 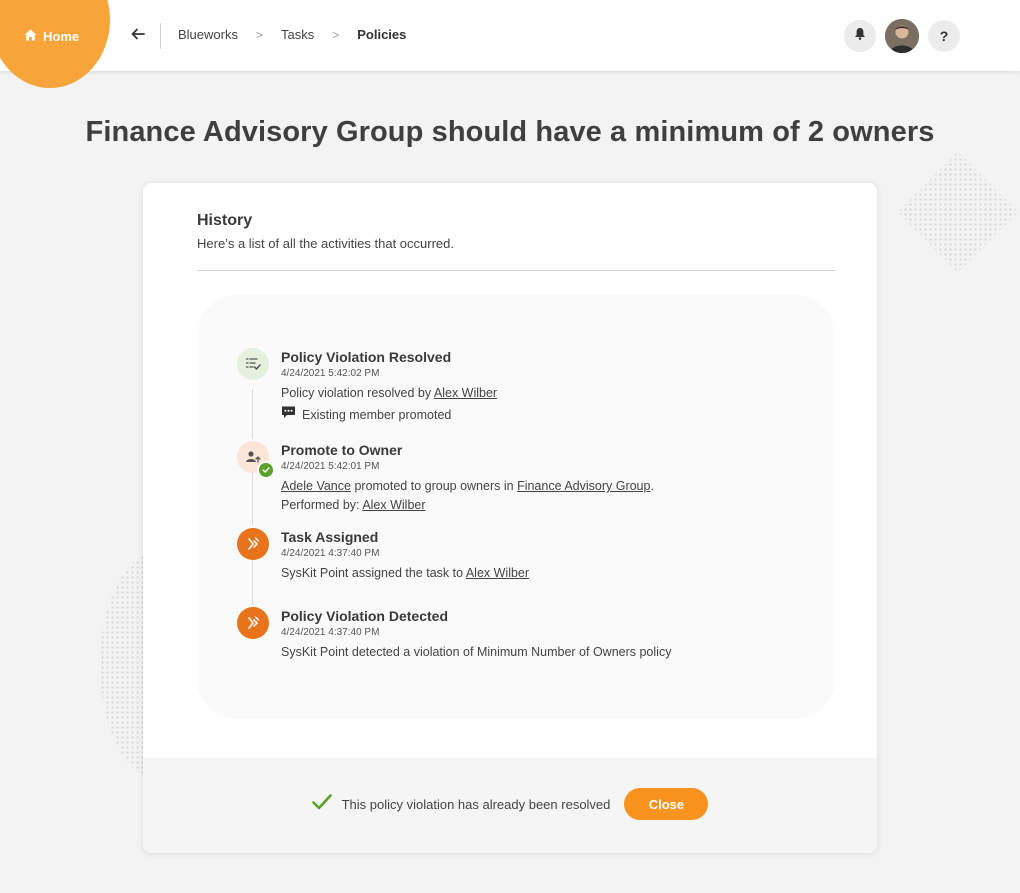 What do you see at coordinates (321, 804) in the screenshot?
I see `checkmark-icon` at bounding box center [321, 804].